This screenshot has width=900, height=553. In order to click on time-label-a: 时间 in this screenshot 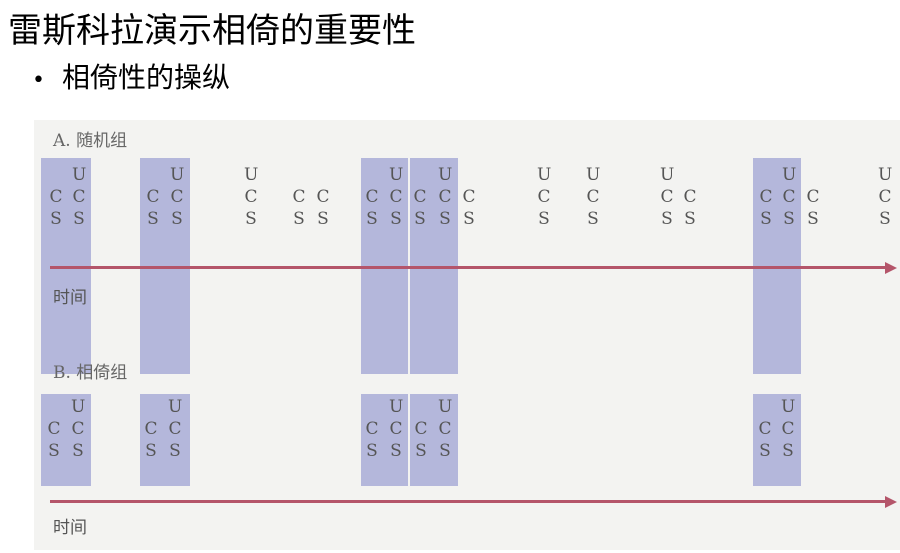, I will do `click(70, 298)`.